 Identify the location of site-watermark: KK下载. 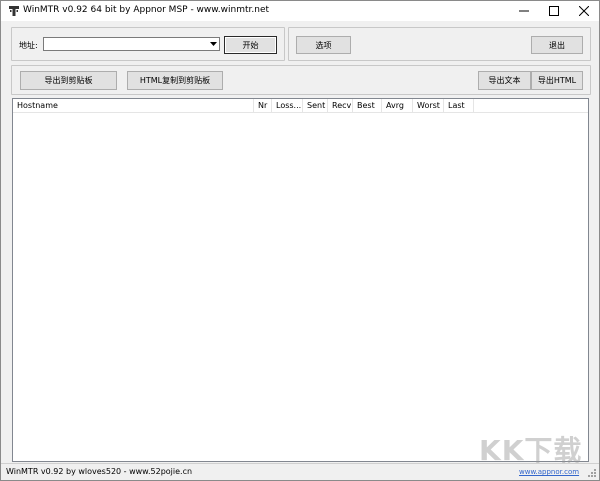
(532, 448).